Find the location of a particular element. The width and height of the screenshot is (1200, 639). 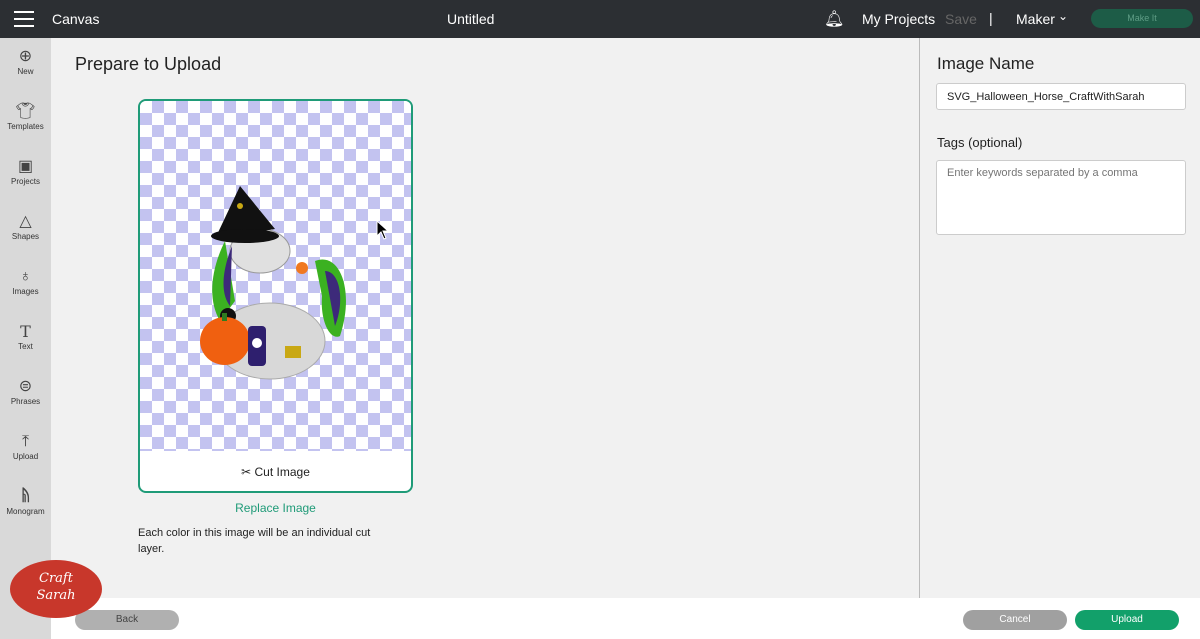

sidebar-item-new: ⊕ New is located at coordinates (25, 61).